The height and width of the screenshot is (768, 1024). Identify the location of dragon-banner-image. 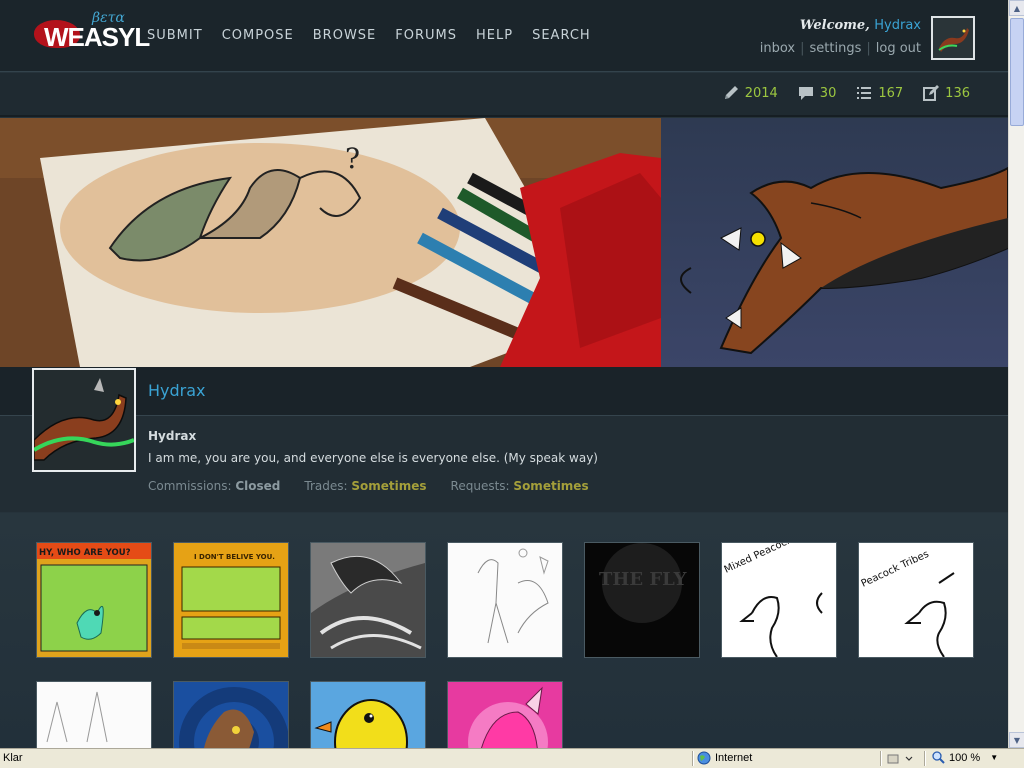
(844, 260).